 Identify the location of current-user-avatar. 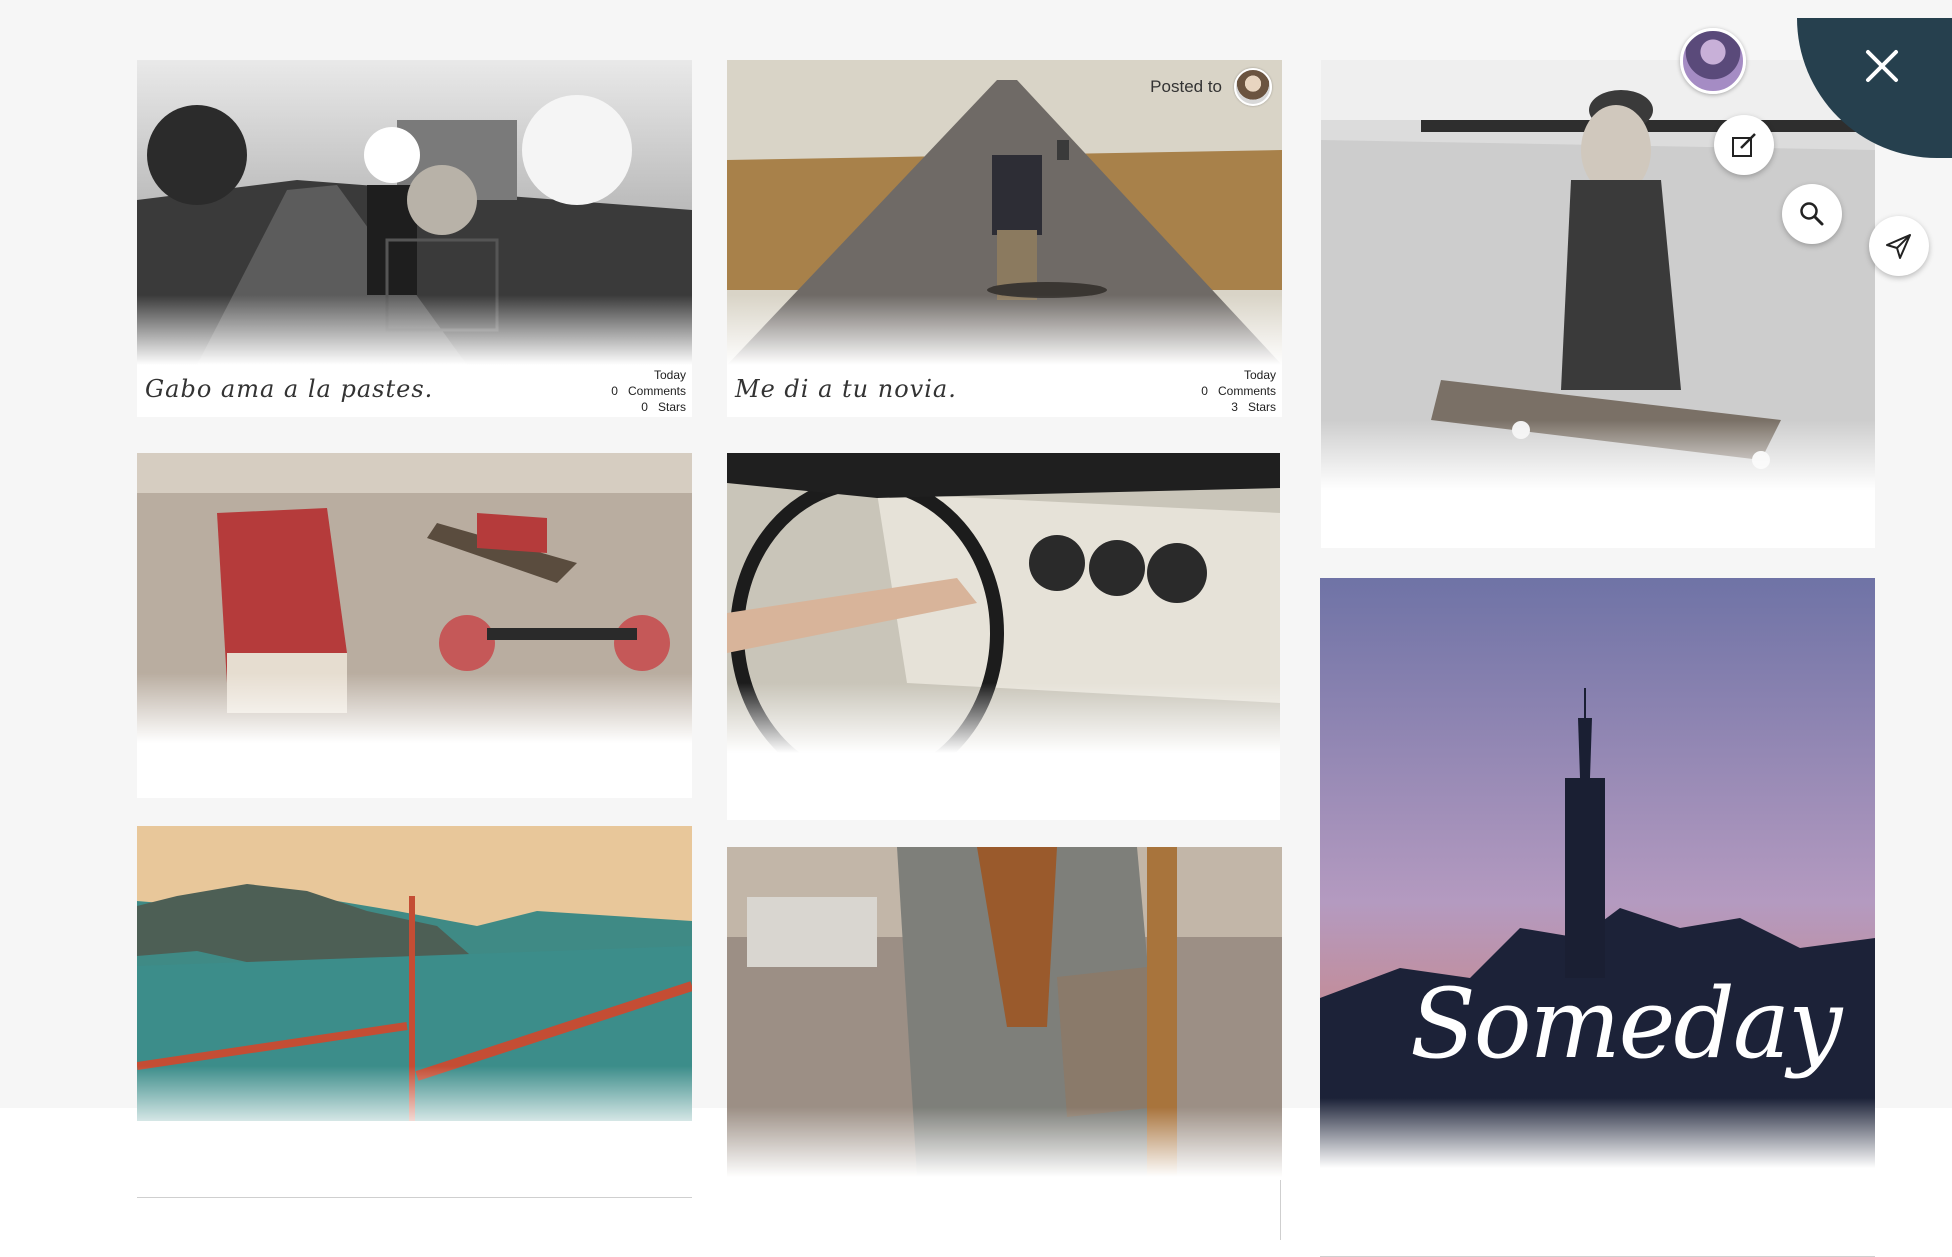
(1713, 61).